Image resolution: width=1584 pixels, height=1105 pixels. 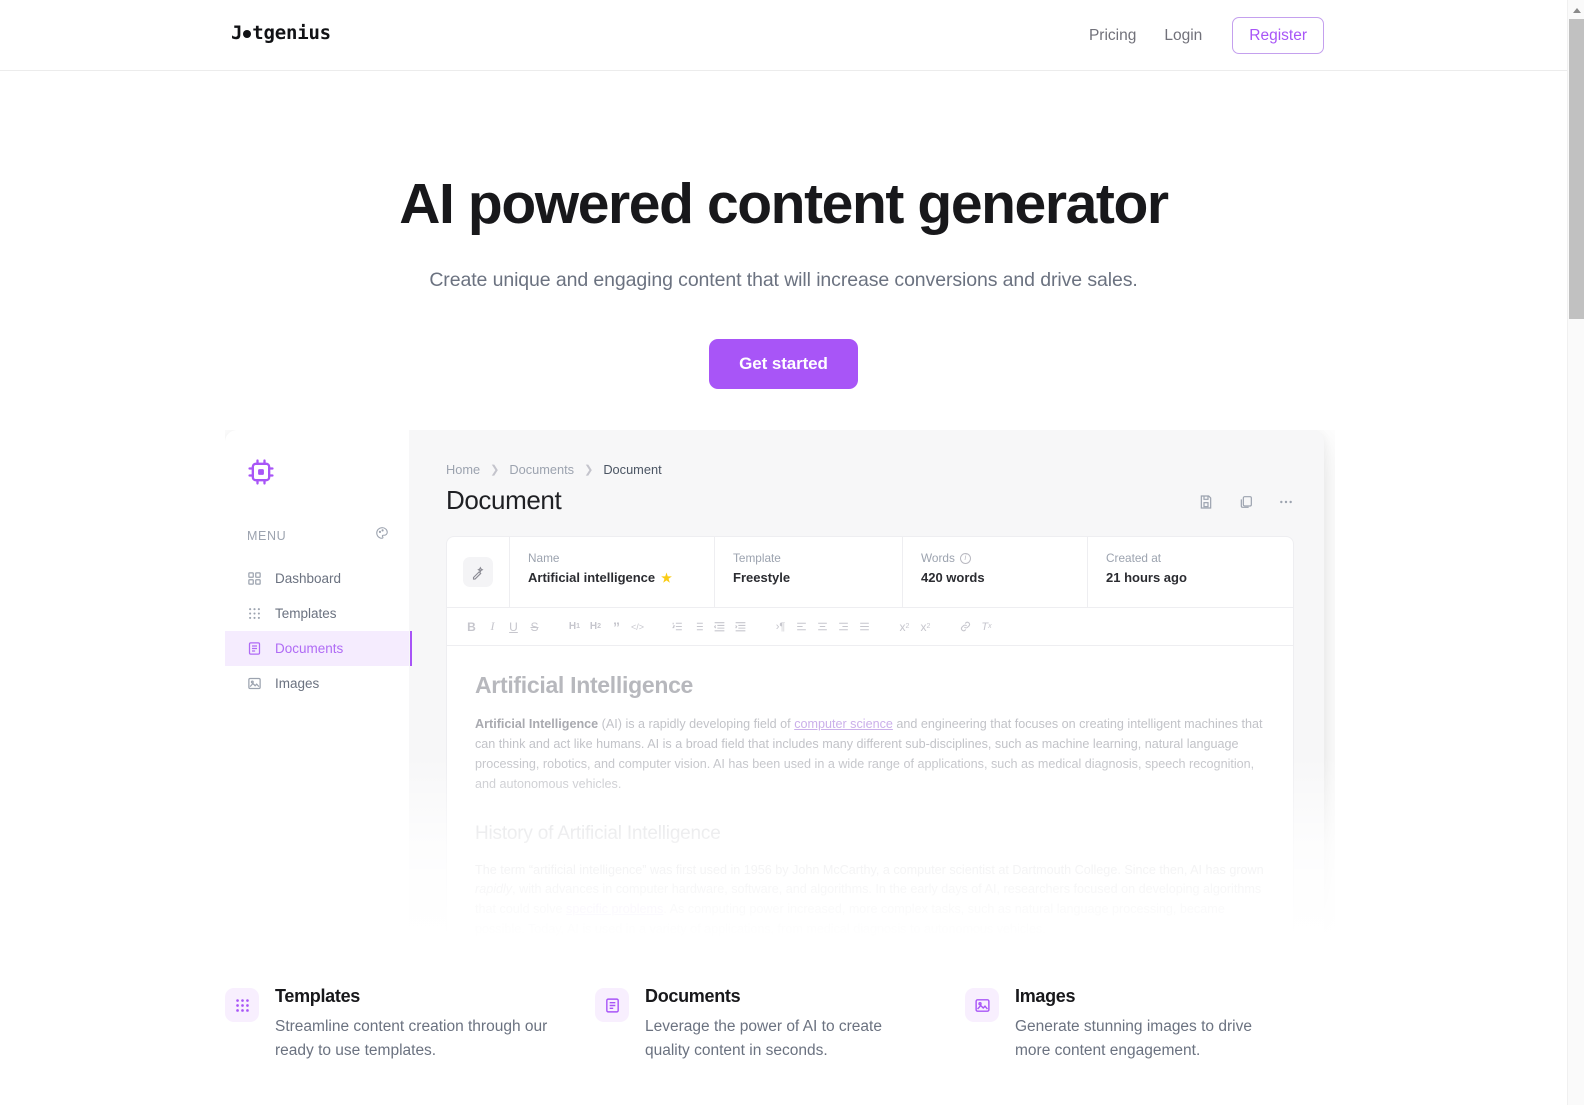 What do you see at coordinates (1045, 996) in the screenshot?
I see `feature-title: Images` at bounding box center [1045, 996].